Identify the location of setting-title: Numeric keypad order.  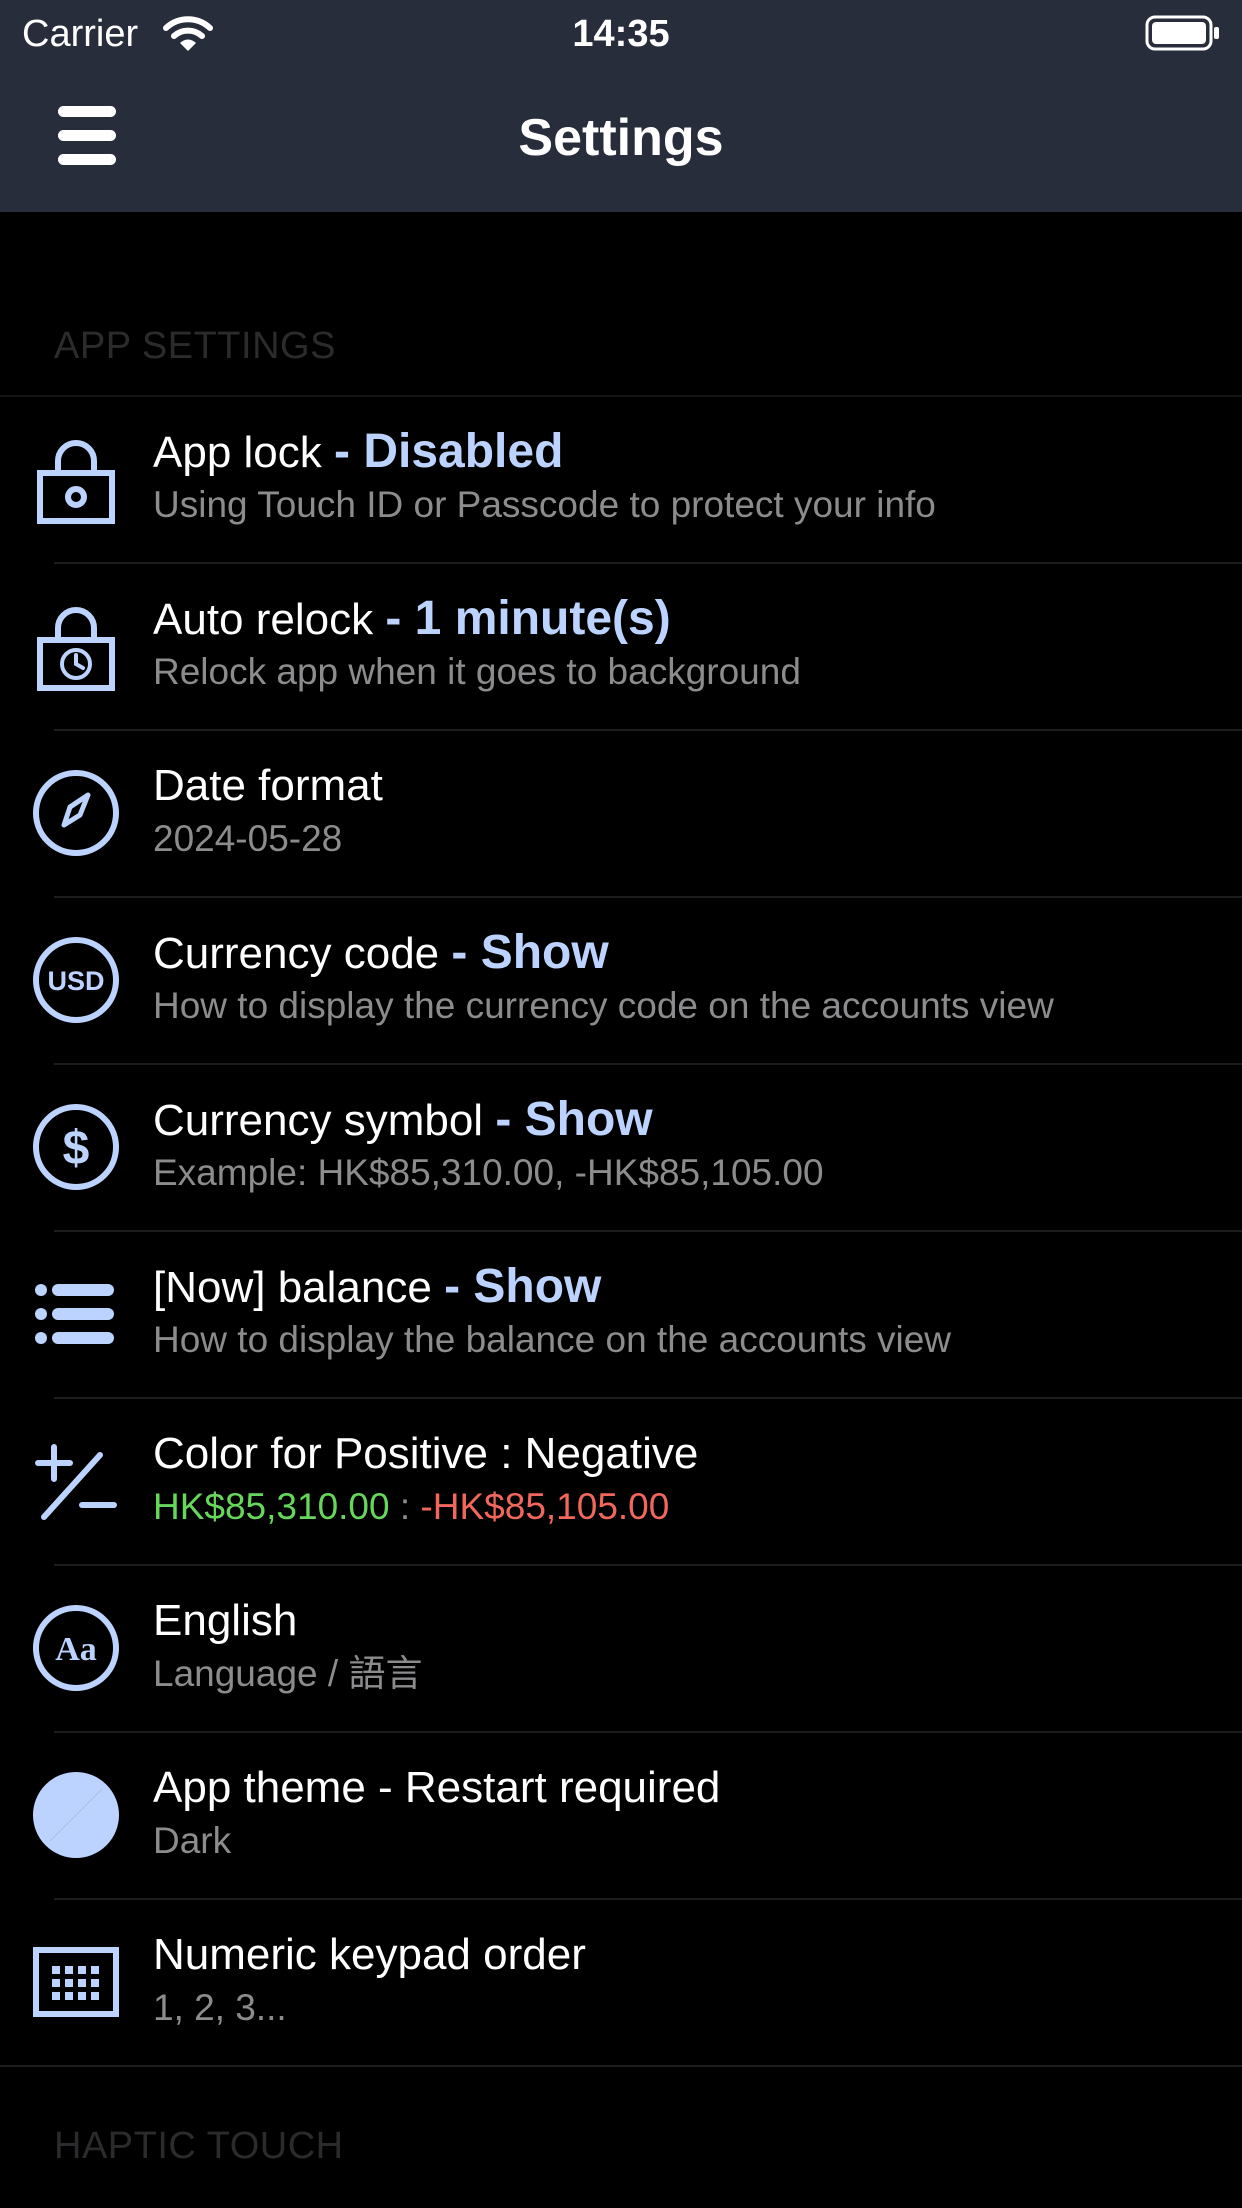
(369, 1954).